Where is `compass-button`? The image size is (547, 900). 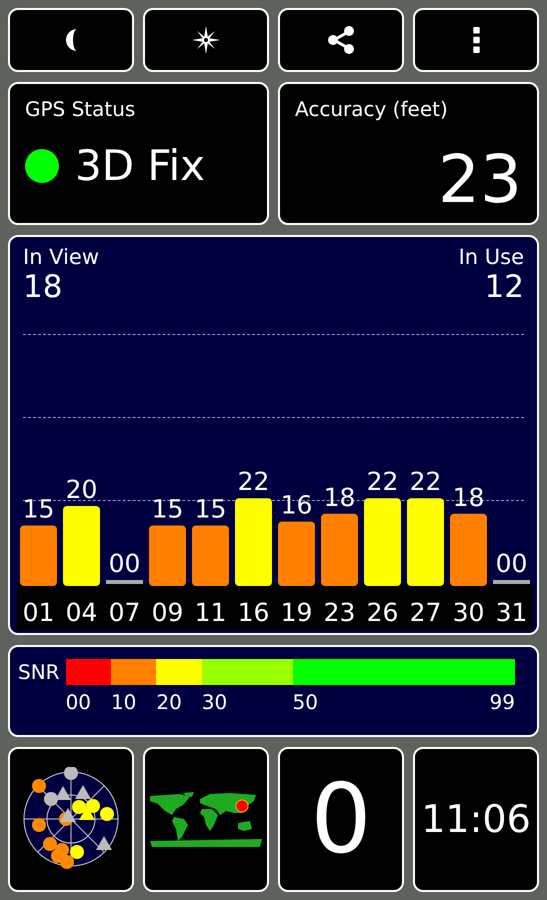
compass-button is located at coordinates (206, 40).